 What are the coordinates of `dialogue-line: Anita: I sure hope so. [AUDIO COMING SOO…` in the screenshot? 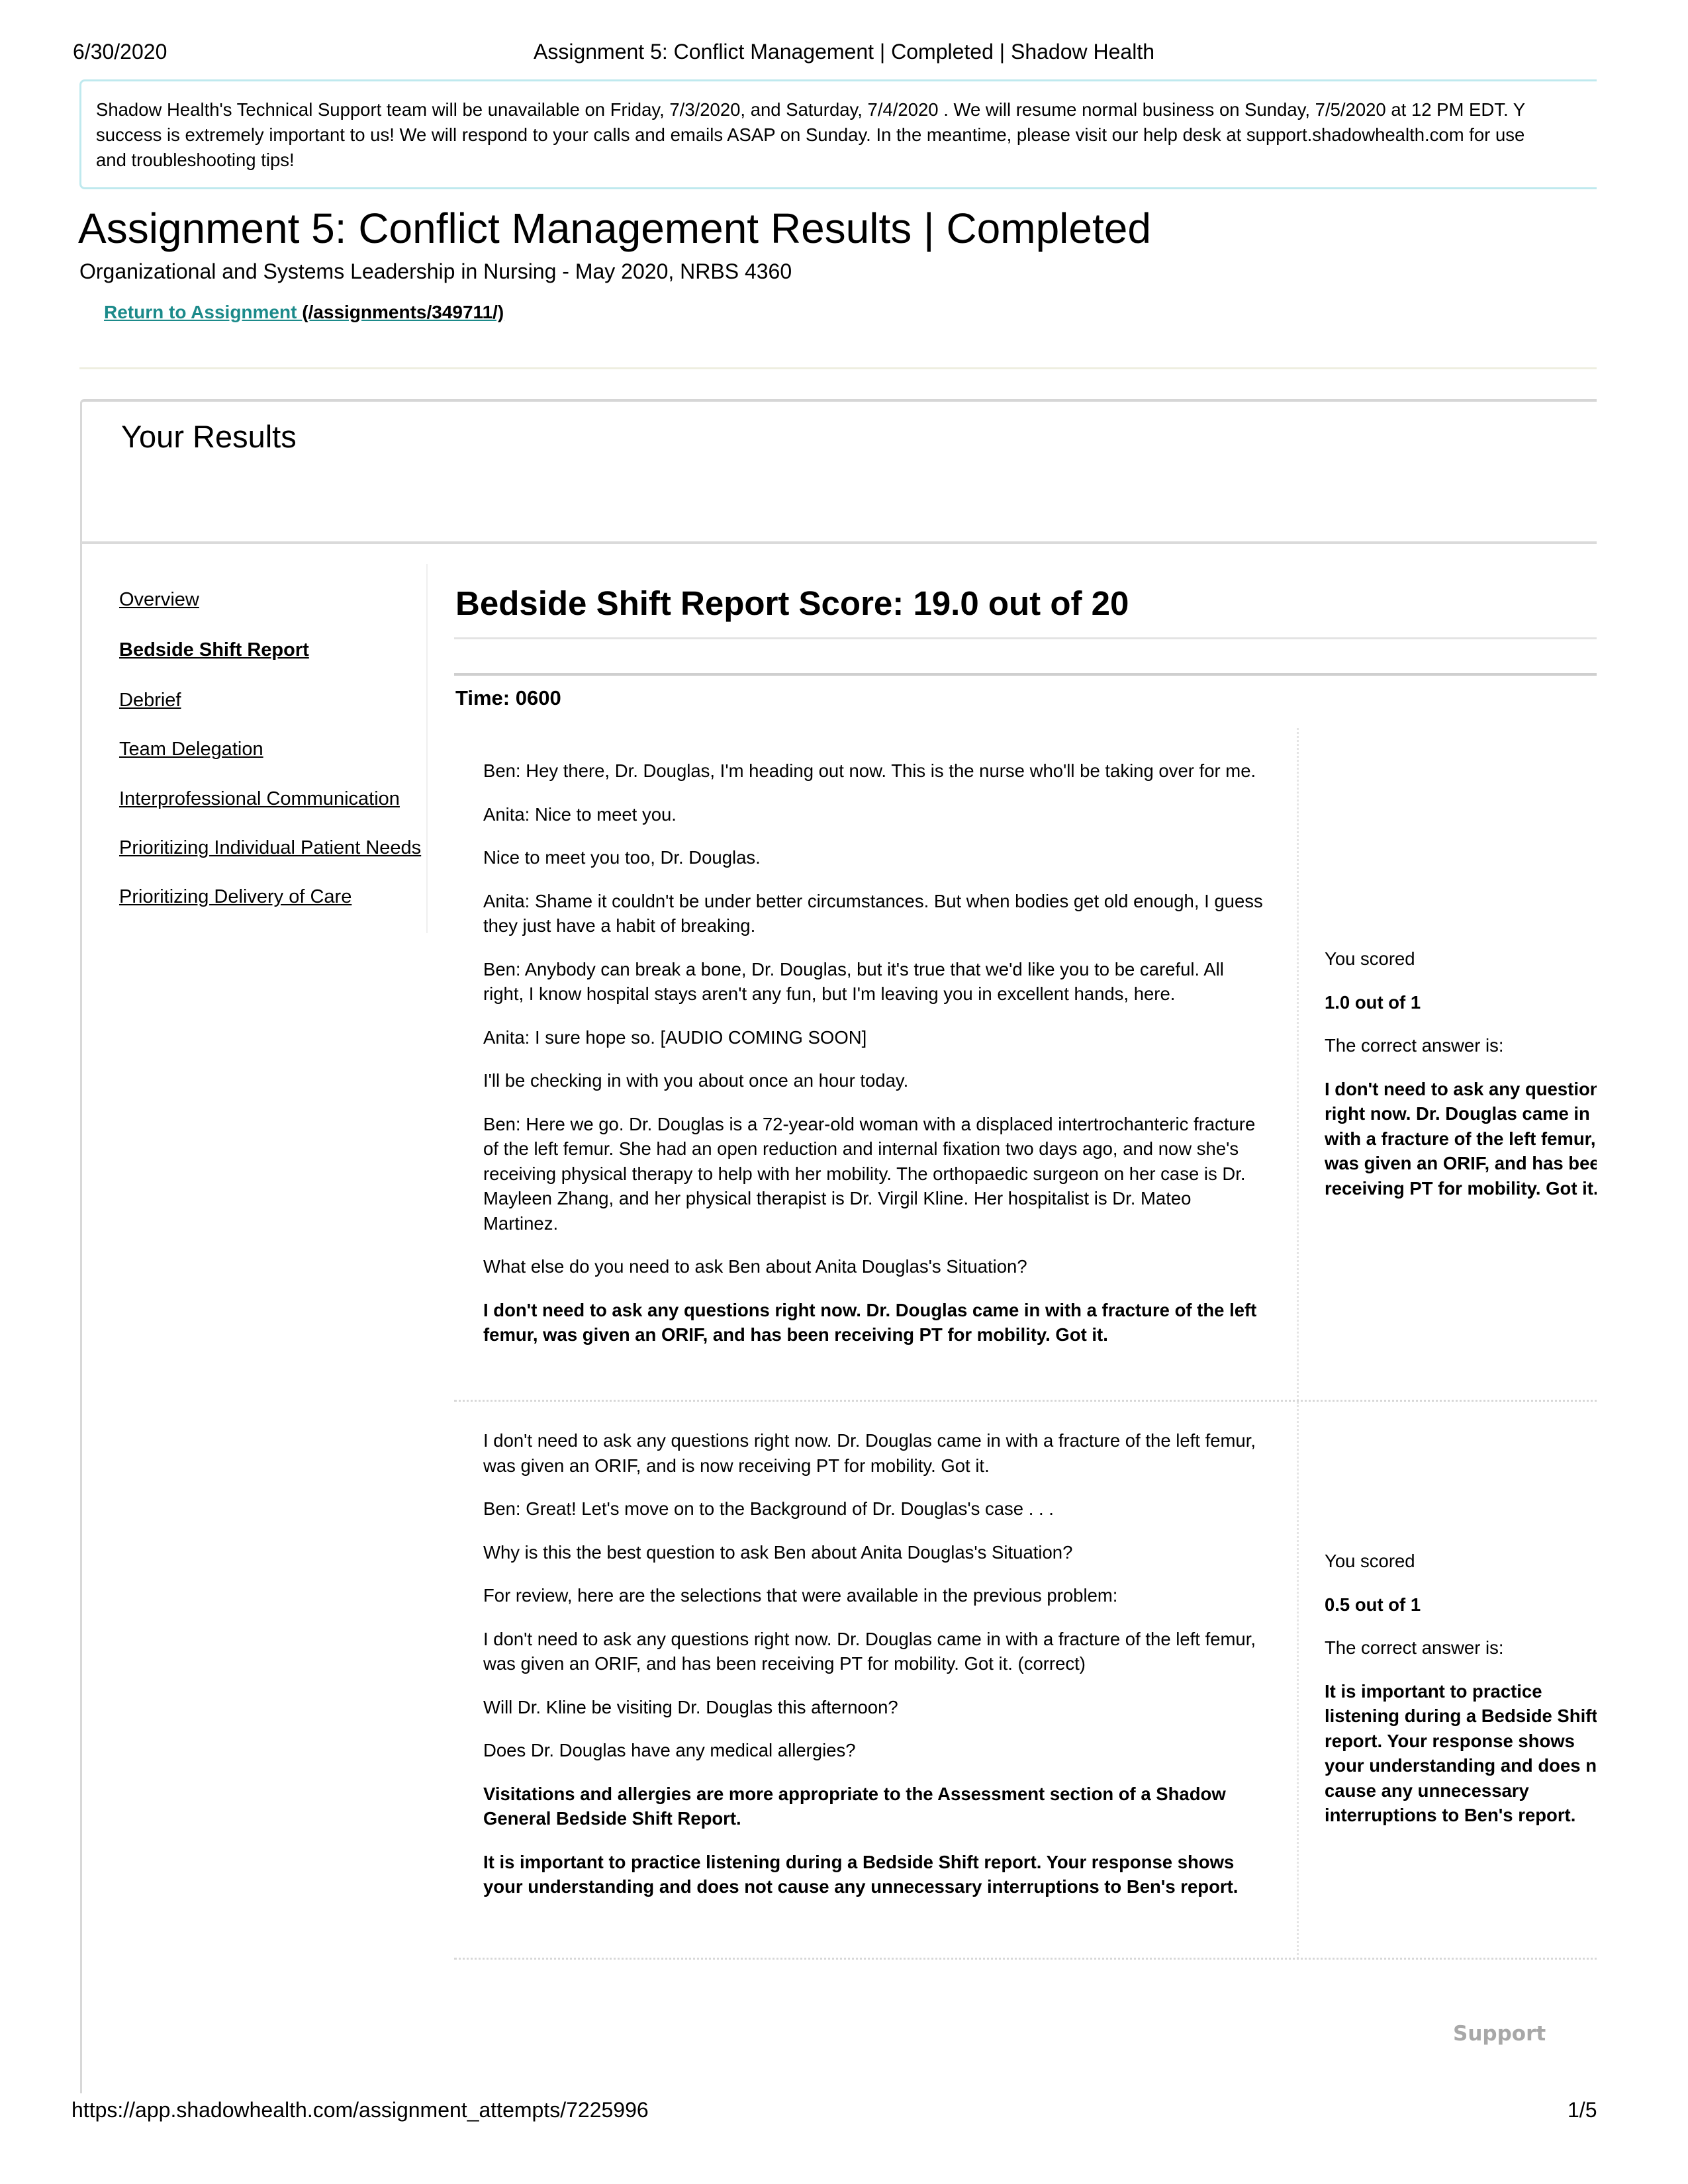 It's located at (675, 1037).